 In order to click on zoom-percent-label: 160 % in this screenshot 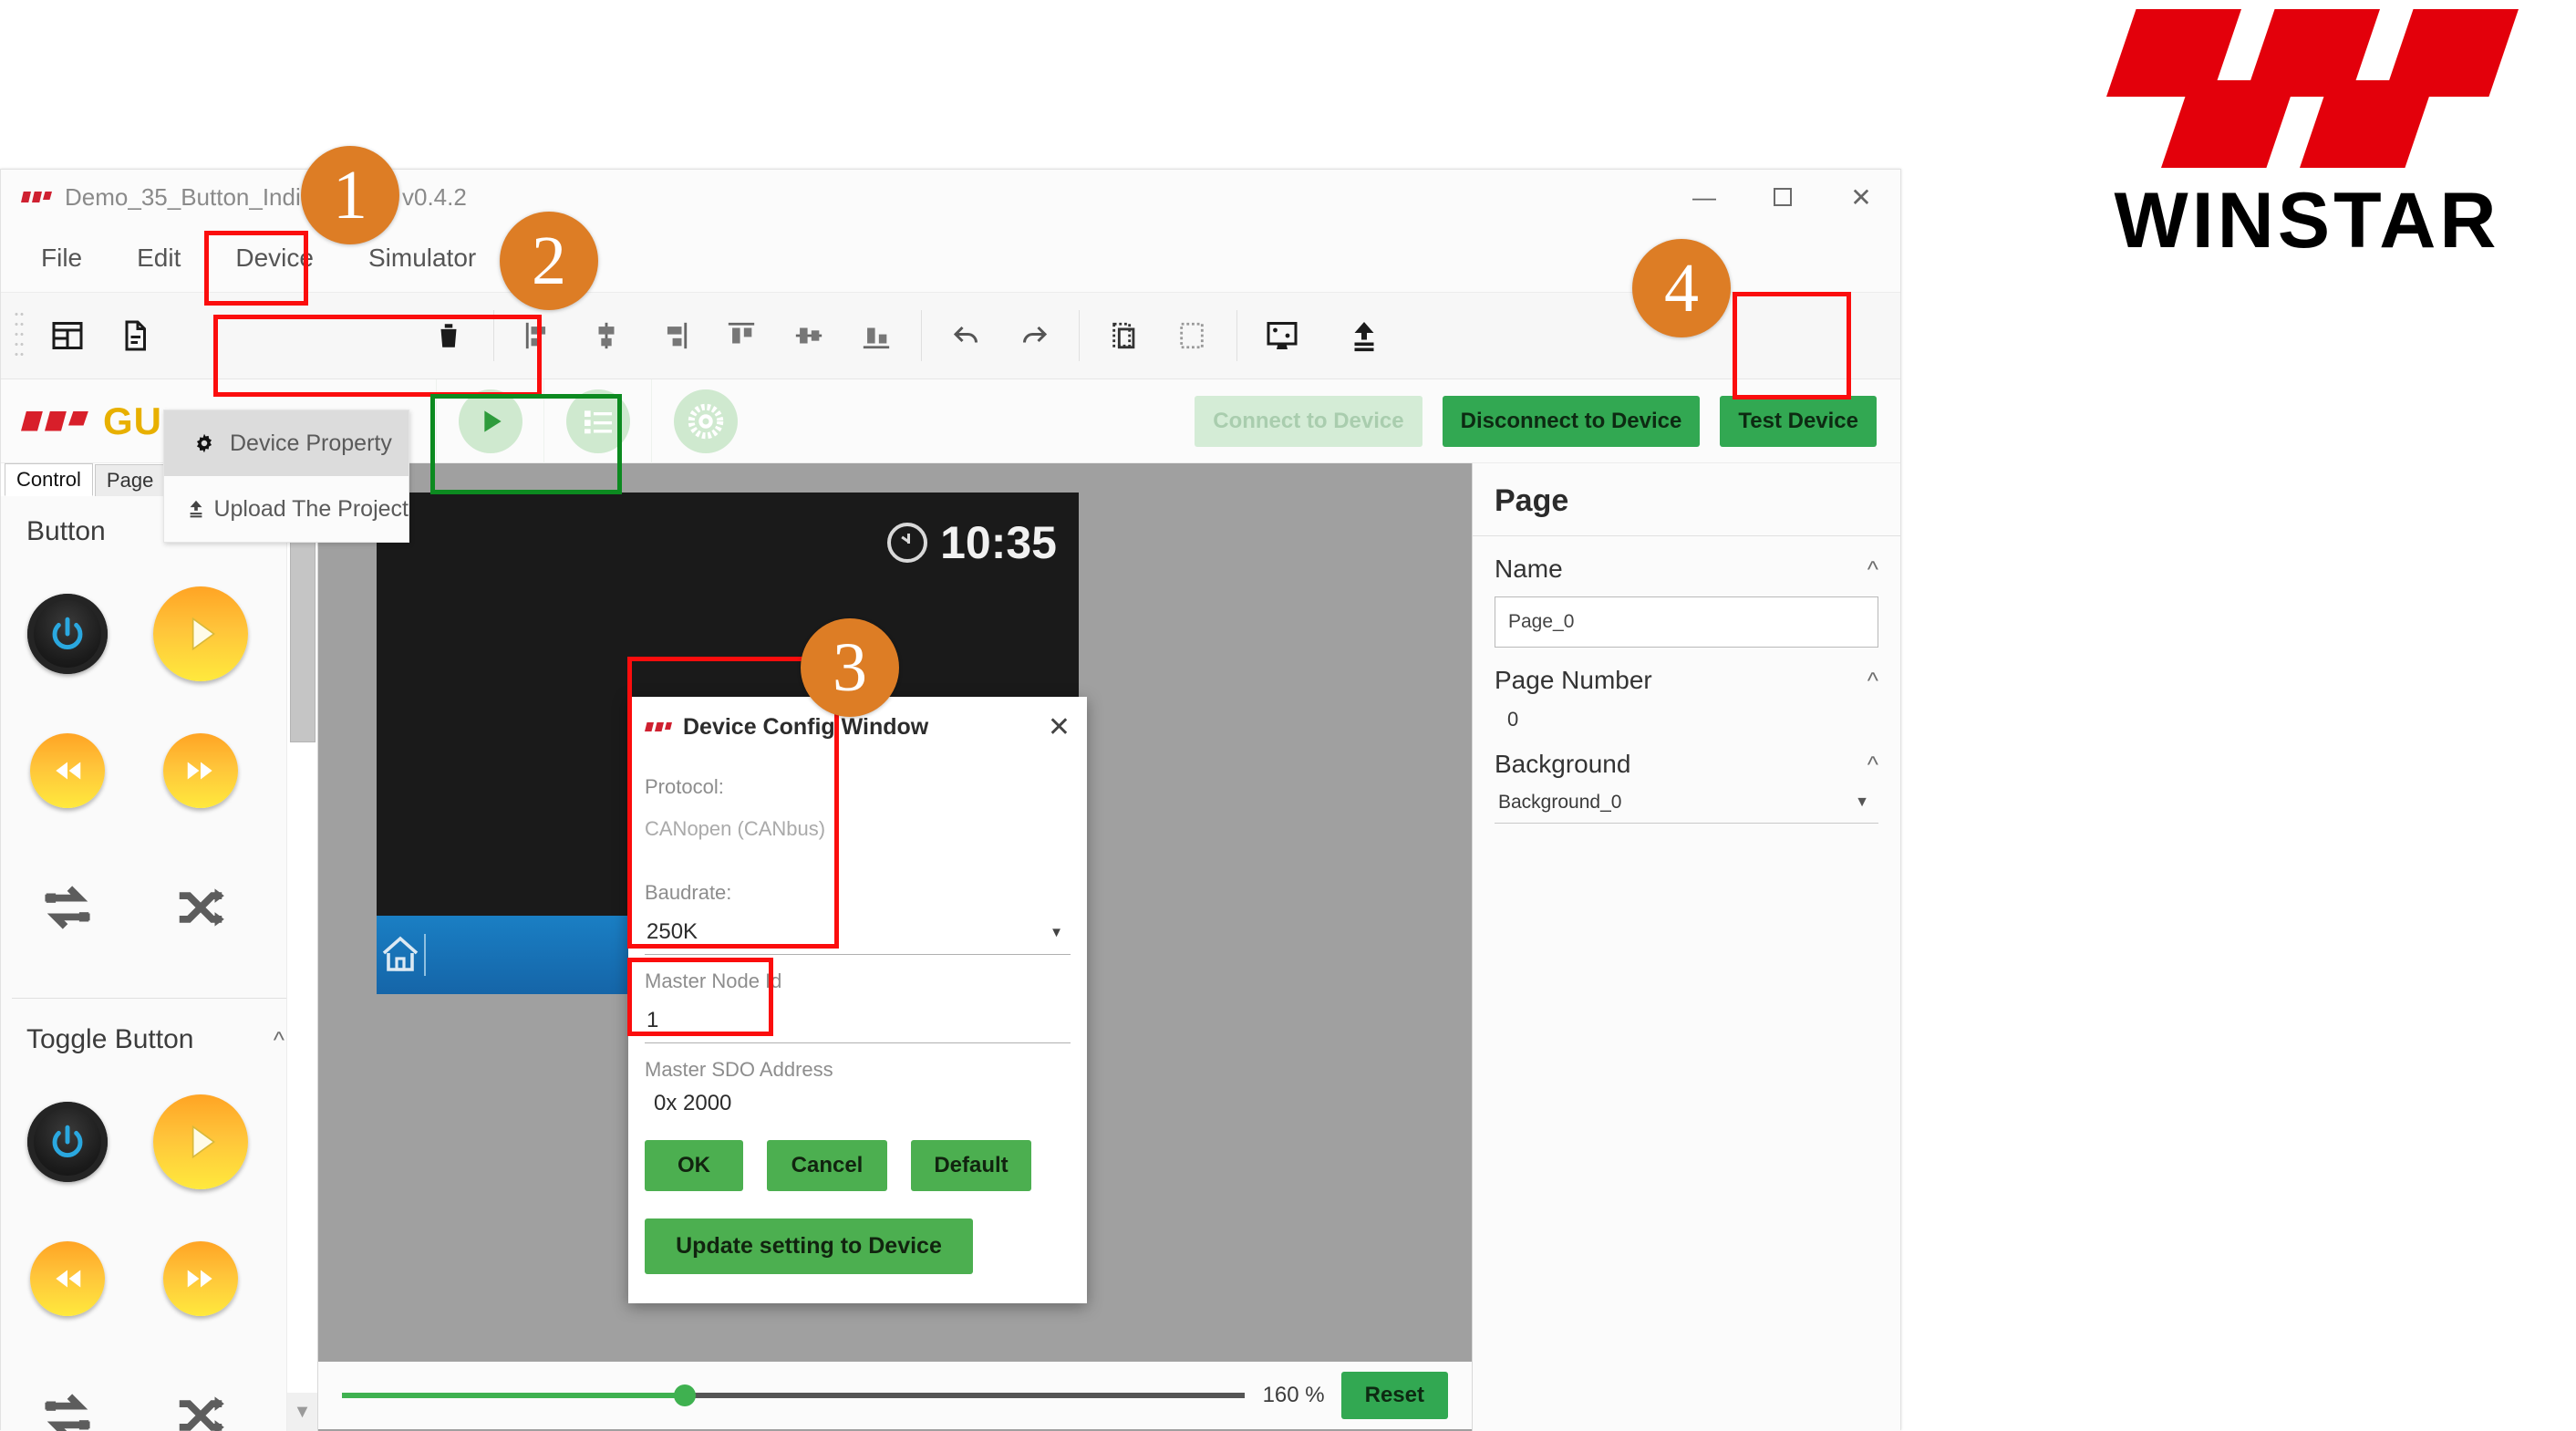, I will do `click(1293, 1395)`.